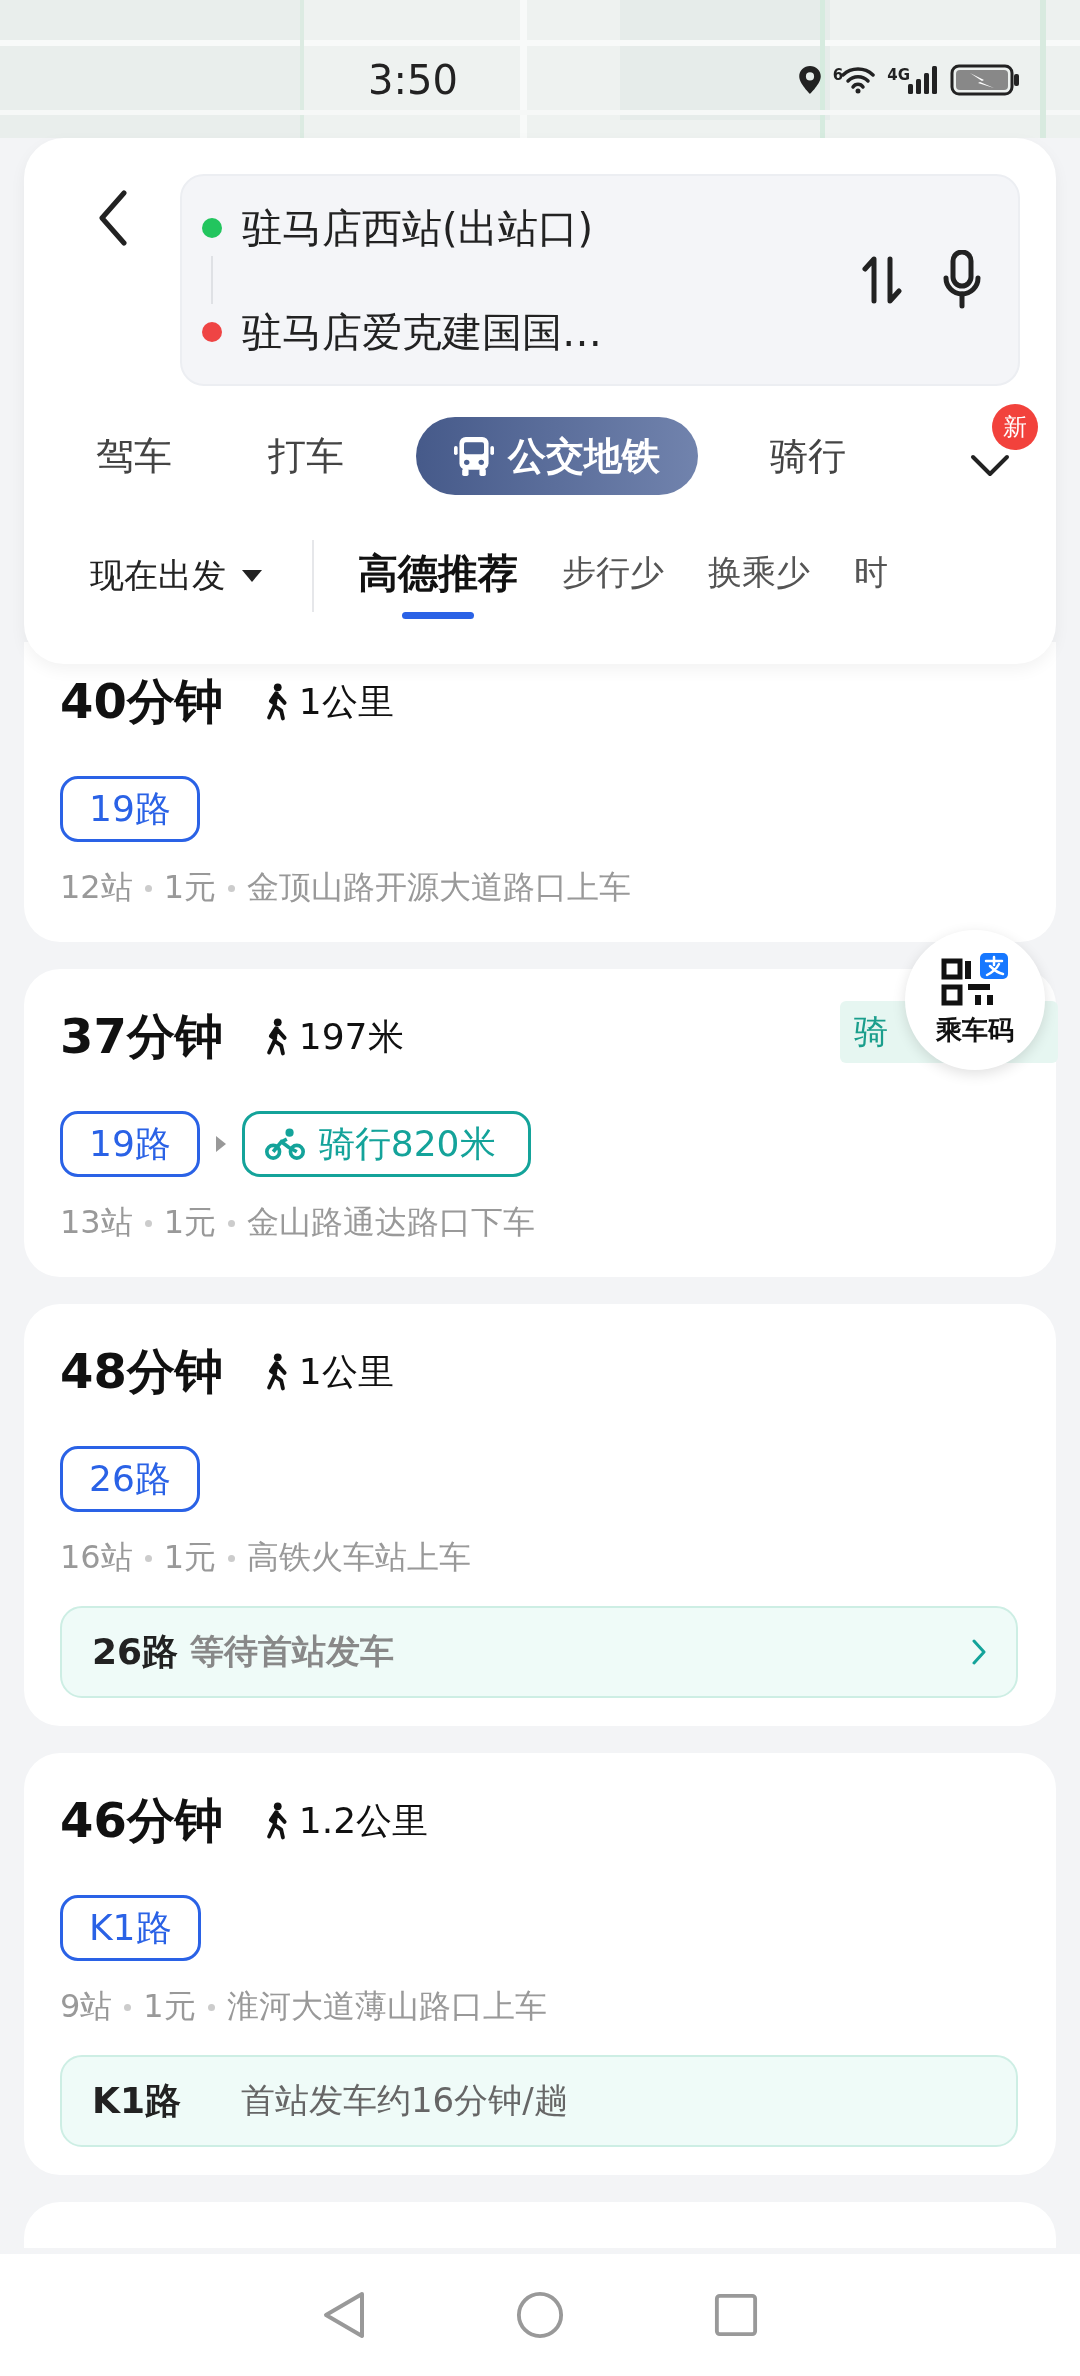  I want to click on route-card: 40分钟 1公里 19路 12站 1元 金顶山路开源大道路口上车, so click(540, 792).